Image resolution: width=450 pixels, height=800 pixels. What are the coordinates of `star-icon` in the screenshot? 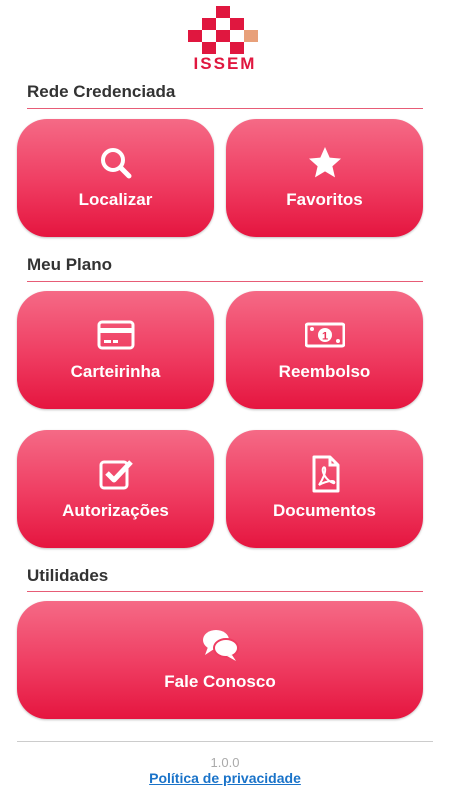 It's located at (324, 162).